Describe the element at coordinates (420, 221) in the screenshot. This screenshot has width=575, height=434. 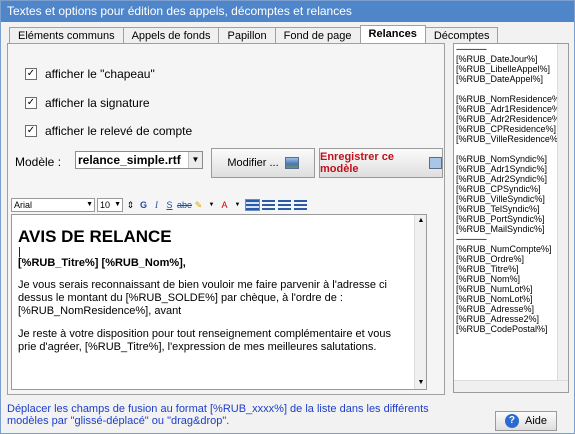
I see `scroll-up-icon: ▲` at that location.